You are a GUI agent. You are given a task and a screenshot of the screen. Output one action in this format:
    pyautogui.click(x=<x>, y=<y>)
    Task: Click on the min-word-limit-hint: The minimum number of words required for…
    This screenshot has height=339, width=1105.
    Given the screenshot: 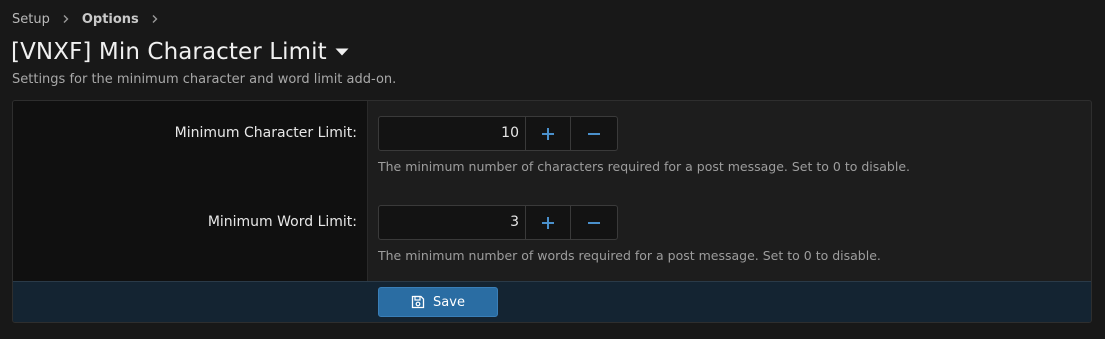 What is the action you would take?
    pyautogui.click(x=629, y=255)
    